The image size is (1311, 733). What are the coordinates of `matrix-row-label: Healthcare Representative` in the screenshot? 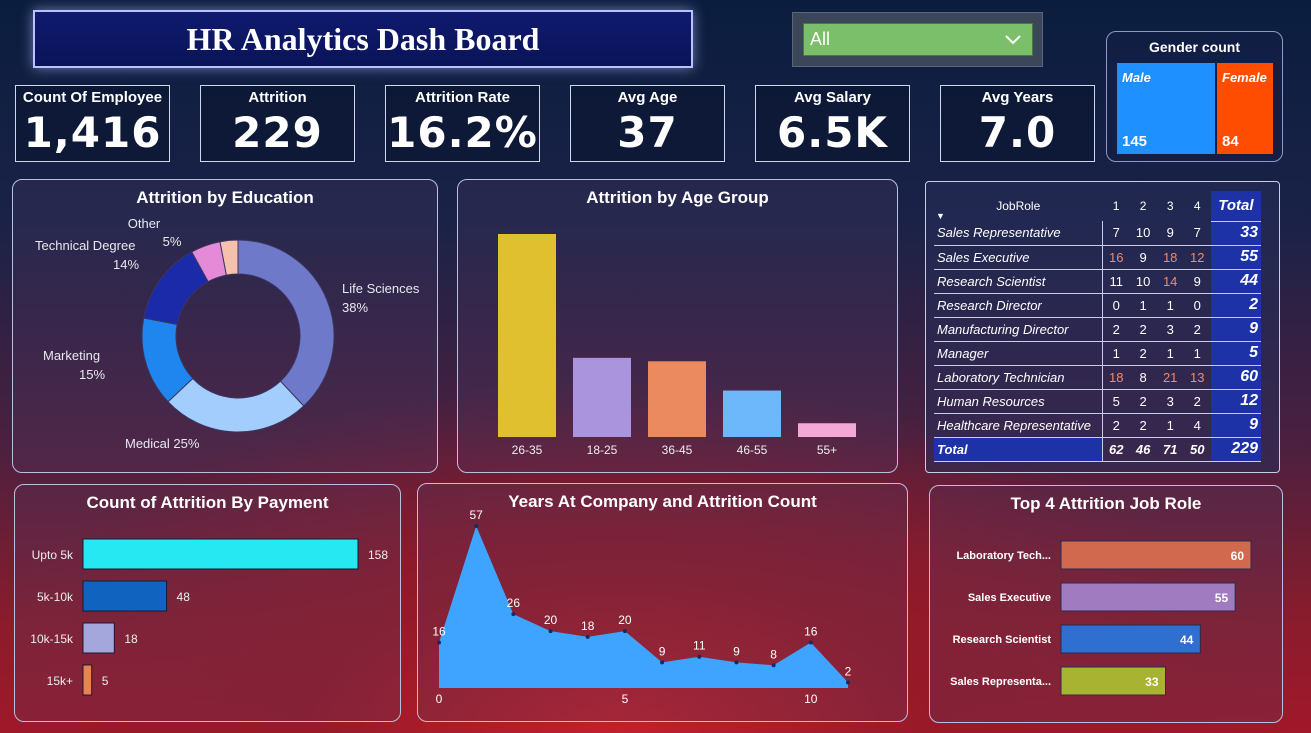 It's located at (1018, 425).